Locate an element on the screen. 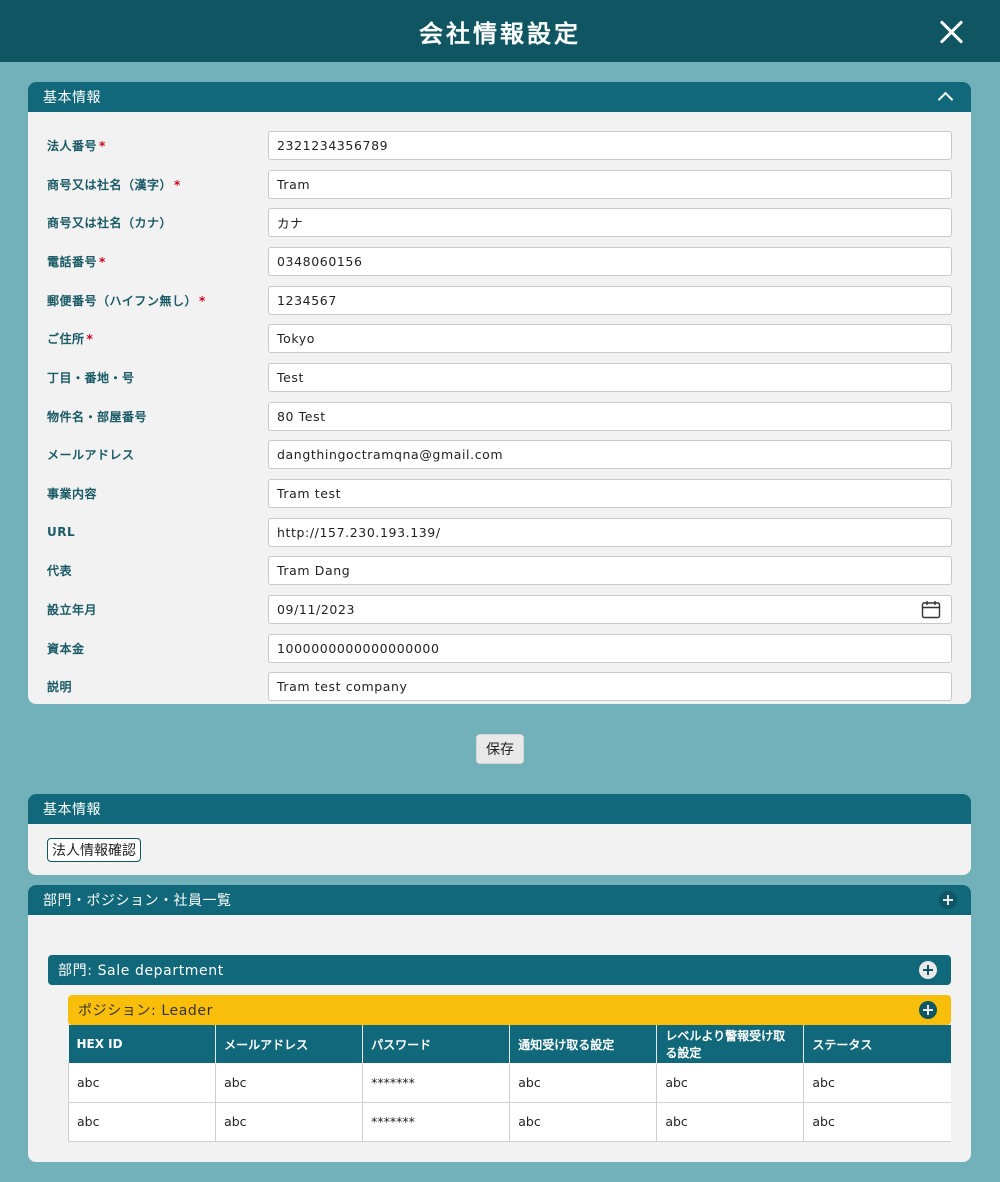  field-label-text: 代表 is located at coordinates (60, 571).